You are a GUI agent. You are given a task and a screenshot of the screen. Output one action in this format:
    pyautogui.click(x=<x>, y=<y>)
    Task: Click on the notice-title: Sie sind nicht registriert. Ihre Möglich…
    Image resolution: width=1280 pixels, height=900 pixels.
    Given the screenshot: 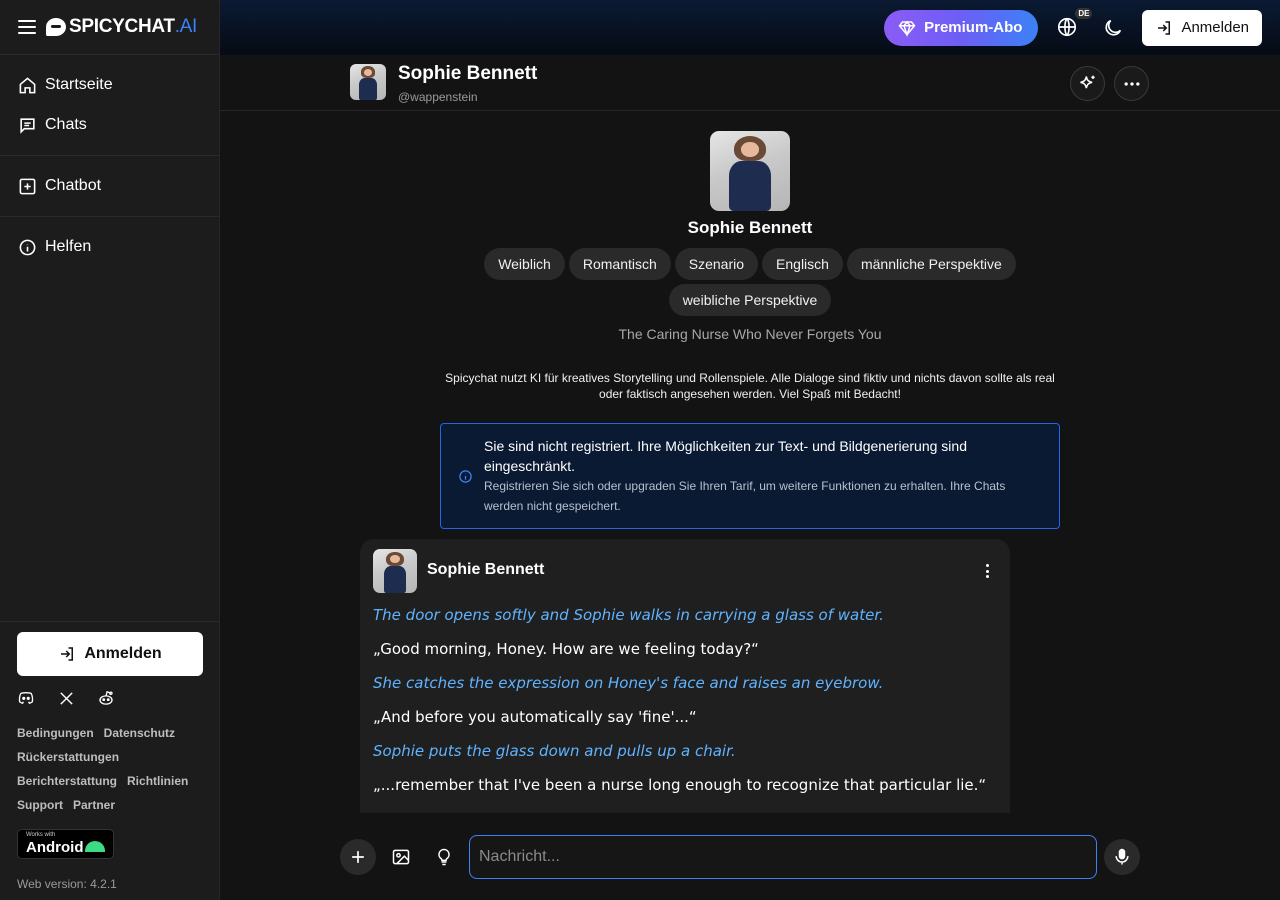 What is the action you would take?
    pyautogui.click(x=725, y=456)
    